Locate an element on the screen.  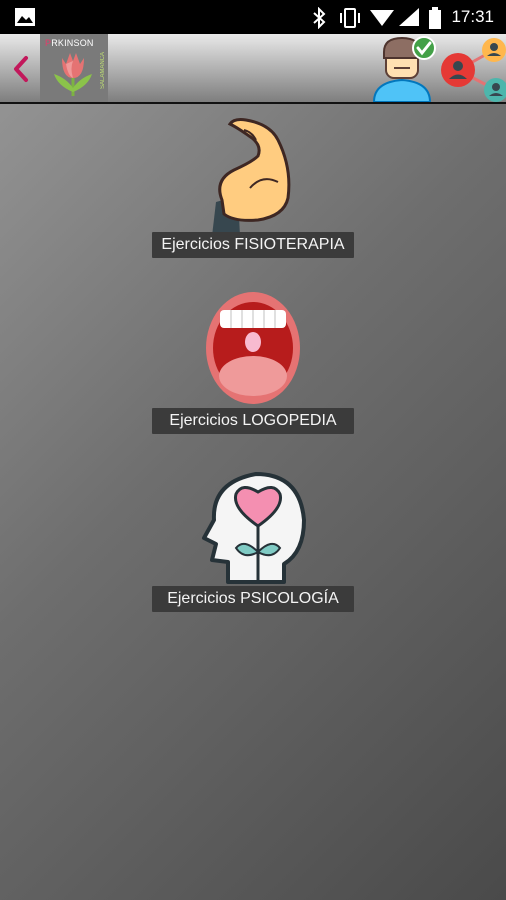
app-logo: PRKINSON SALAMANCA is located at coordinates (74, 68).